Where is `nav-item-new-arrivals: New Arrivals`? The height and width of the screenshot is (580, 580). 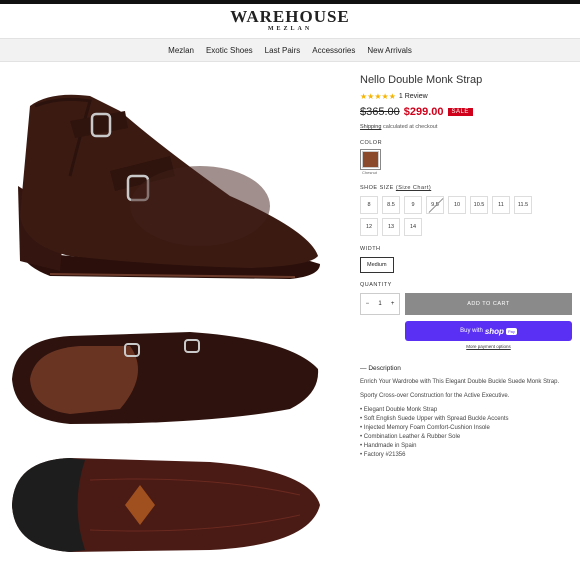 nav-item-new-arrivals: New Arrivals is located at coordinates (389, 50).